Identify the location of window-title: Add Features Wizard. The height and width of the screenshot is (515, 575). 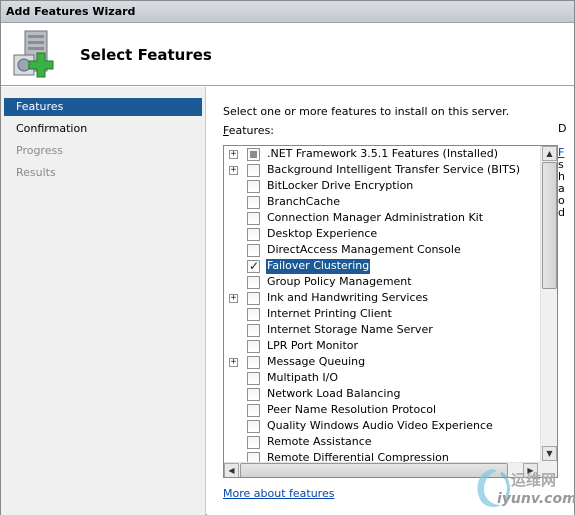
(71, 11).